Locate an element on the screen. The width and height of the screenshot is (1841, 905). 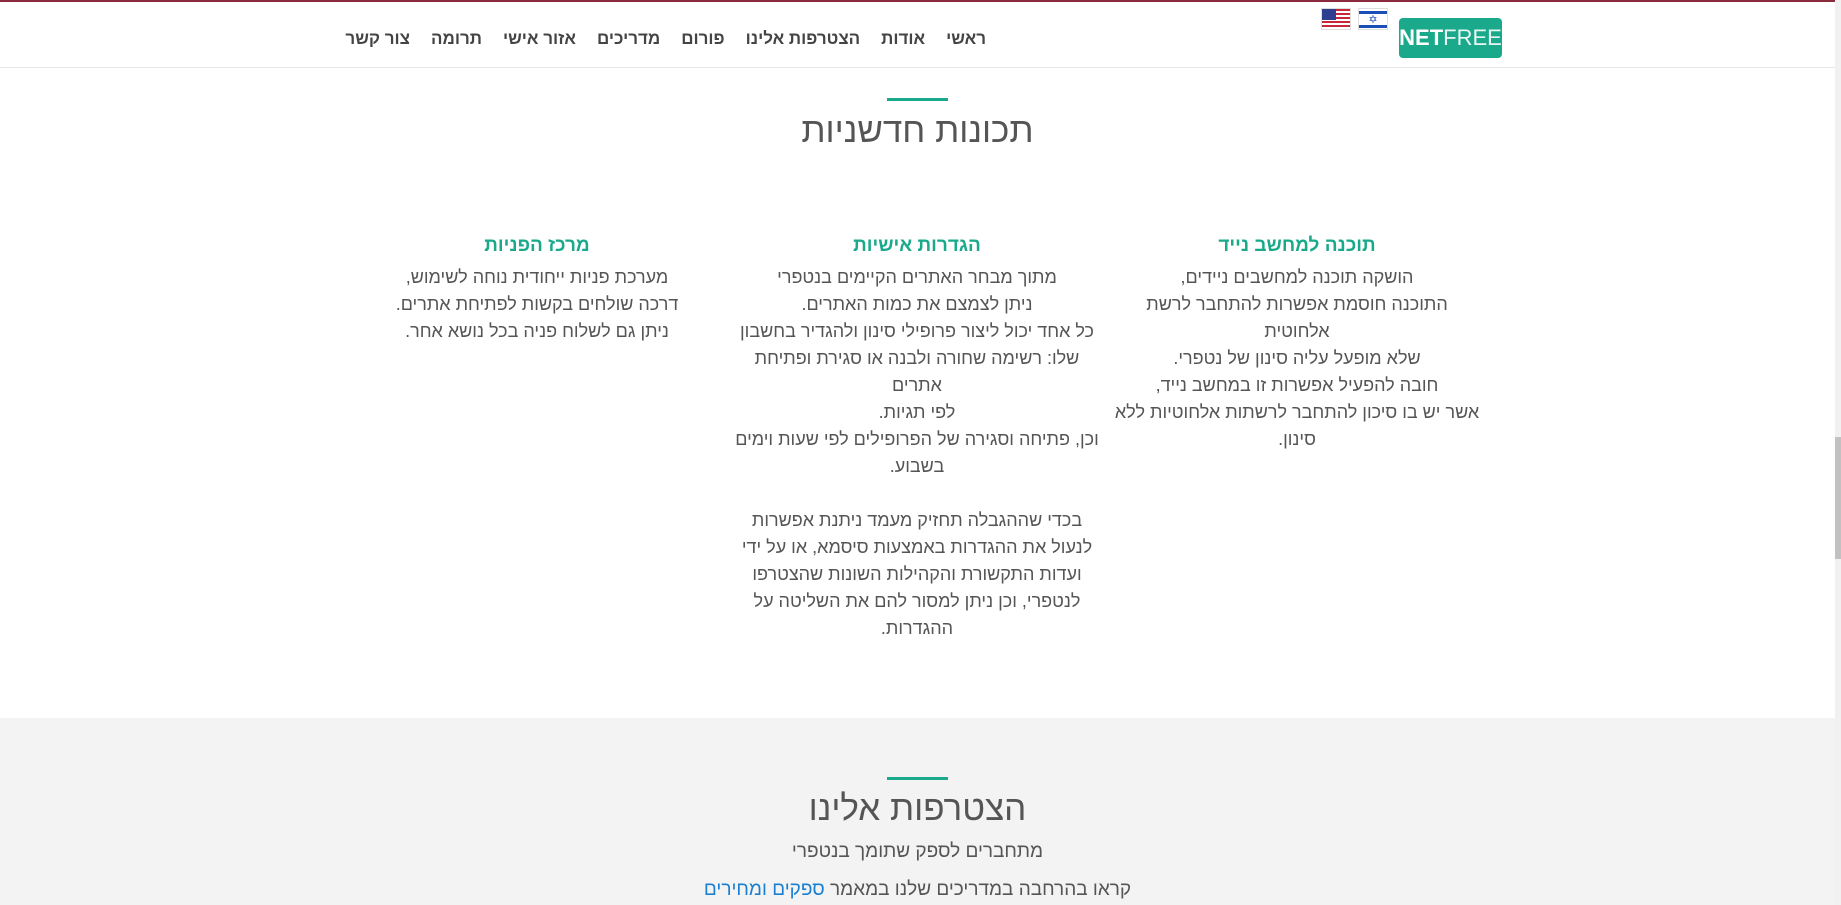
netfree-logo: NETFREE is located at coordinates (1450, 38).